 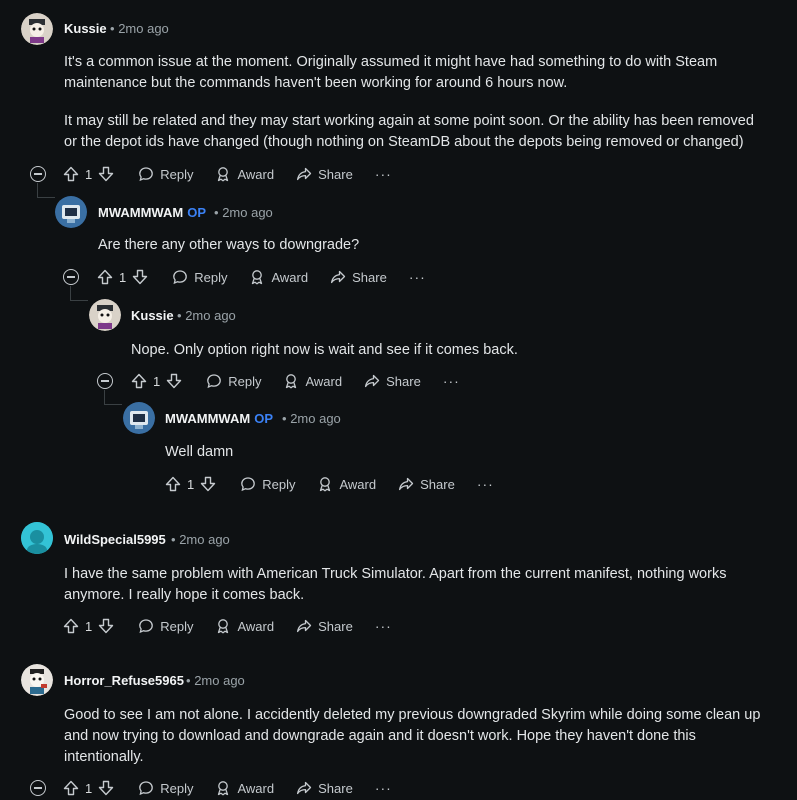 I want to click on comment-meta: • 2mo ago, so click(x=139, y=28).